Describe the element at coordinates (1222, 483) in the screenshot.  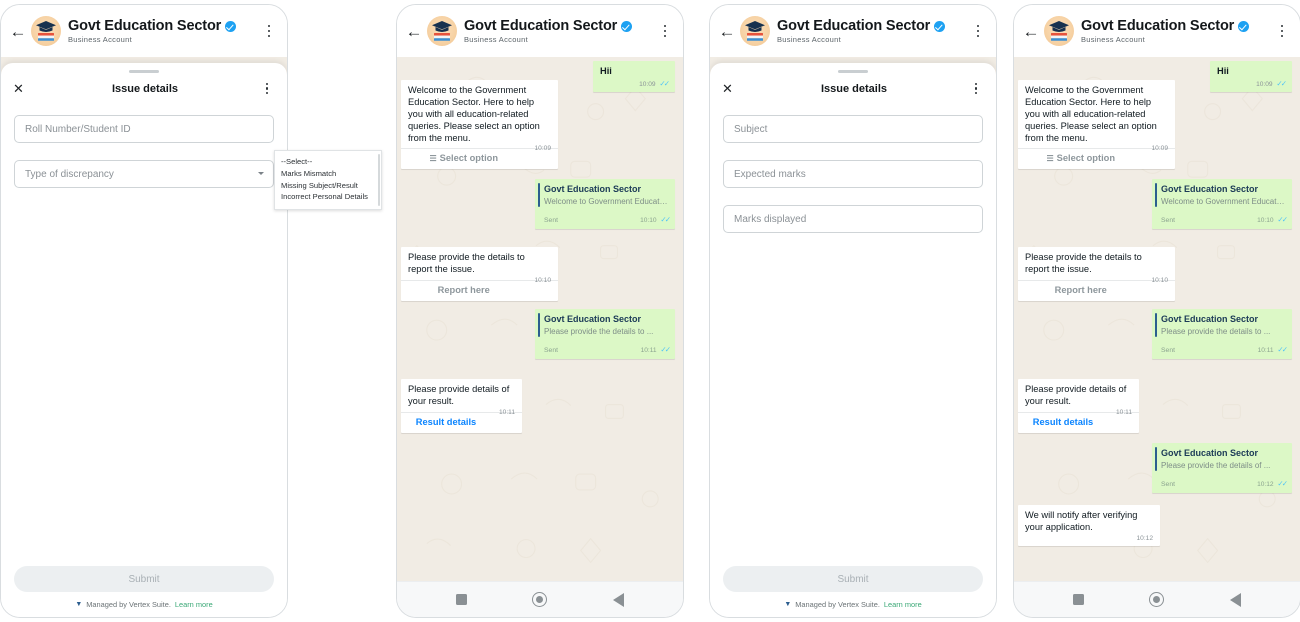
I see `card-footer: Sent 10:12 ✓✓` at that location.